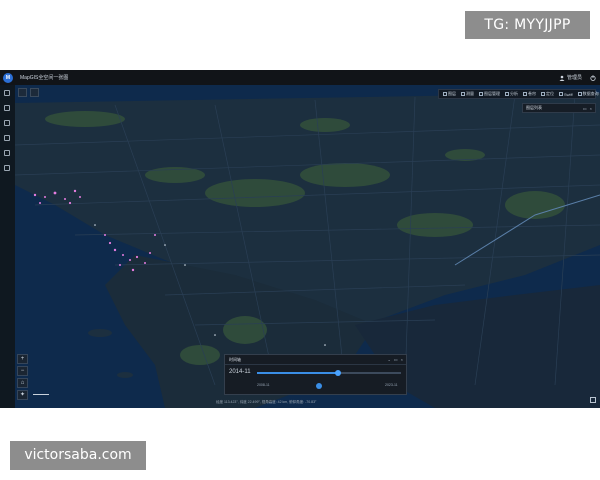 The width and height of the screenshot is (600, 480). What do you see at coordinates (319, 386) in the screenshot?
I see `play-button` at bounding box center [319, 386].